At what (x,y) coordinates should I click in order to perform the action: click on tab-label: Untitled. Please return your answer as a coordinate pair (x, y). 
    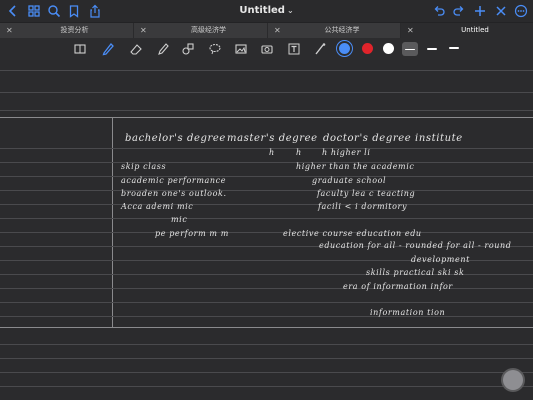
    Looking at the image, I should click on (475, 30).